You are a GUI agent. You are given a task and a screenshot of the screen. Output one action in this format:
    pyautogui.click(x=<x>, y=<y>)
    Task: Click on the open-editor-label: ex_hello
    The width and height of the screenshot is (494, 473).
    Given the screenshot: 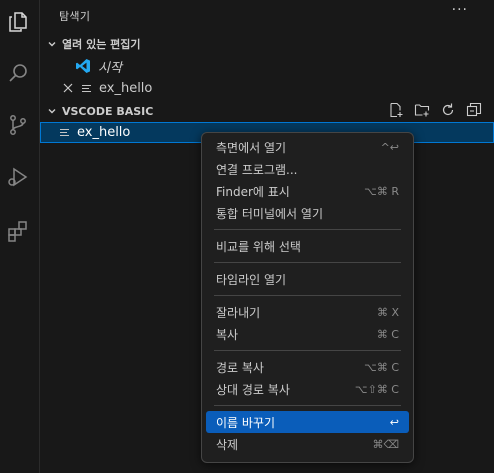 What is the action you would take?
    pyautogui.click(x=126, y=88)
    